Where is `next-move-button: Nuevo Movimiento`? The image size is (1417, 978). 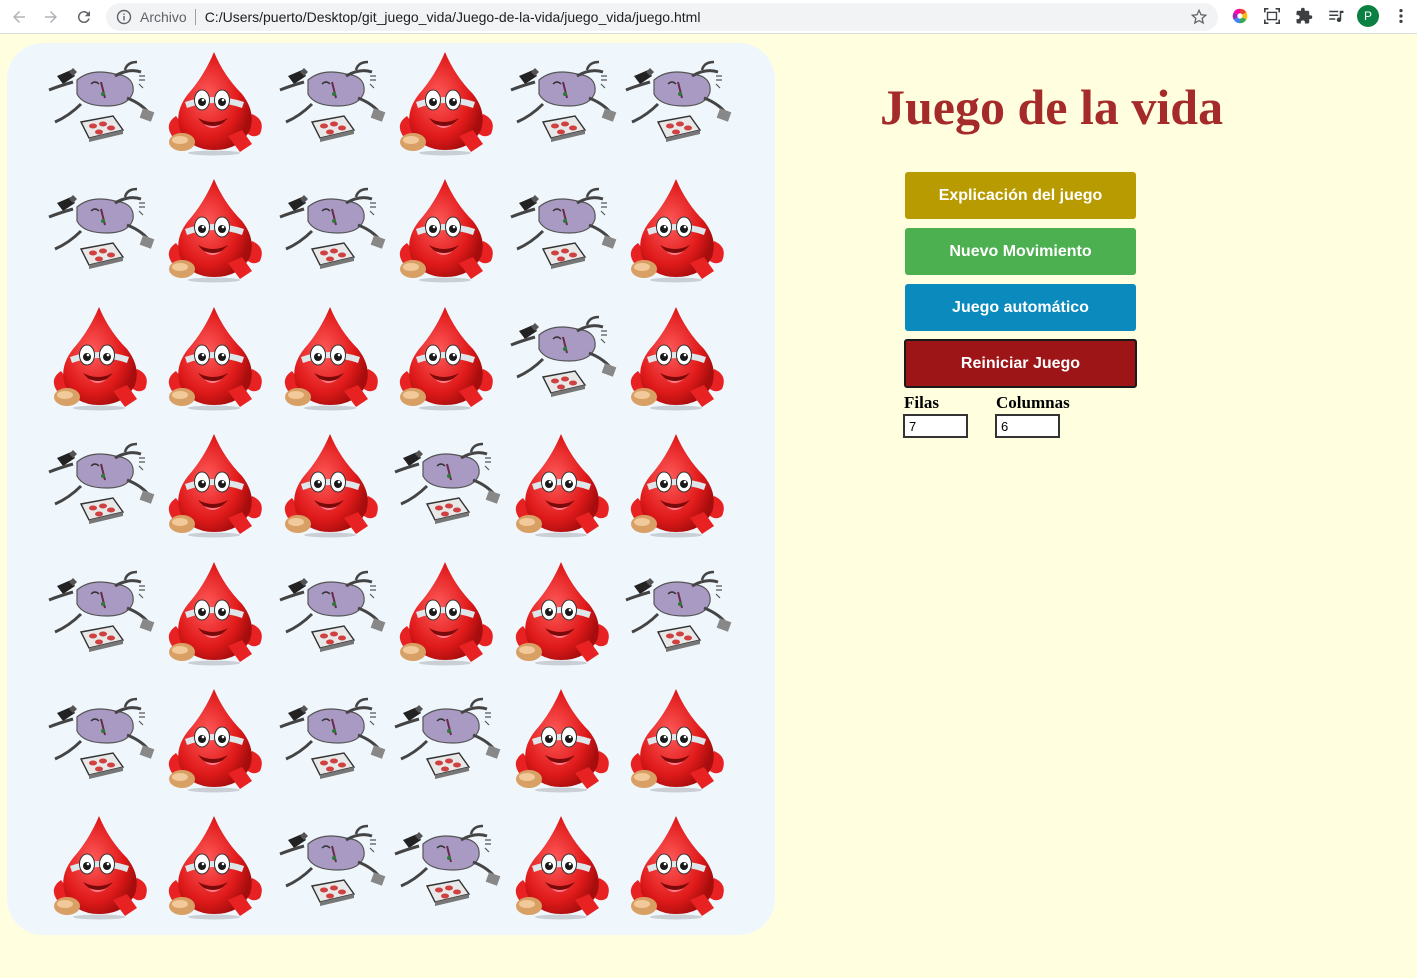
next-move-button: Nuevo Movimiento is located at coordinates (1020, 251).